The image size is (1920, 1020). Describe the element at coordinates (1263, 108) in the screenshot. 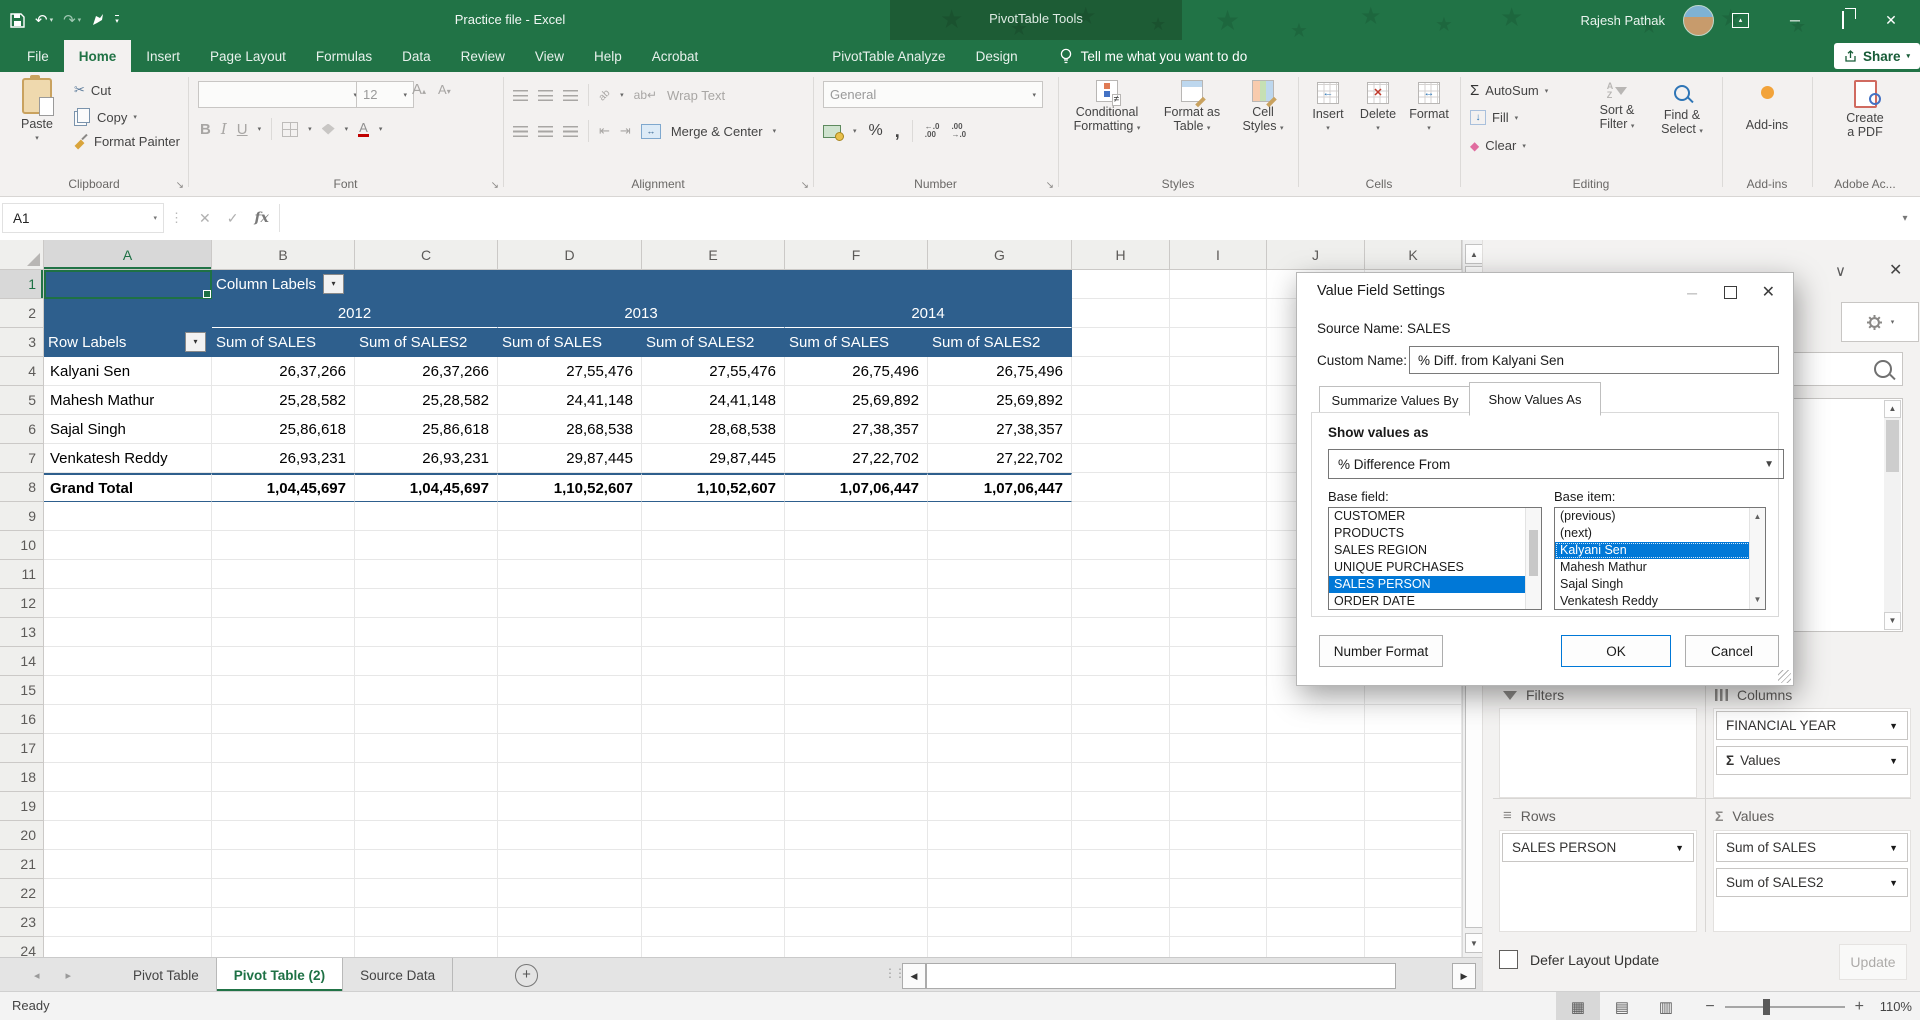

I see `cell-styles-button: Cell Styles ▾` at that location.